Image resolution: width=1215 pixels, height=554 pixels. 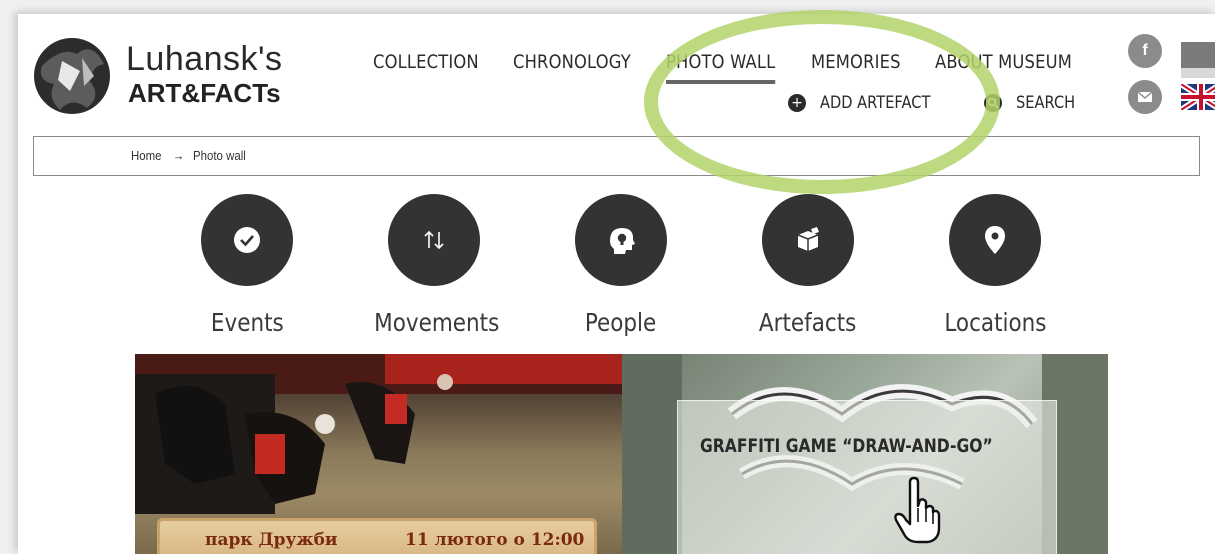 I want to click on category-locations-circle, so click(x=995, y=240).